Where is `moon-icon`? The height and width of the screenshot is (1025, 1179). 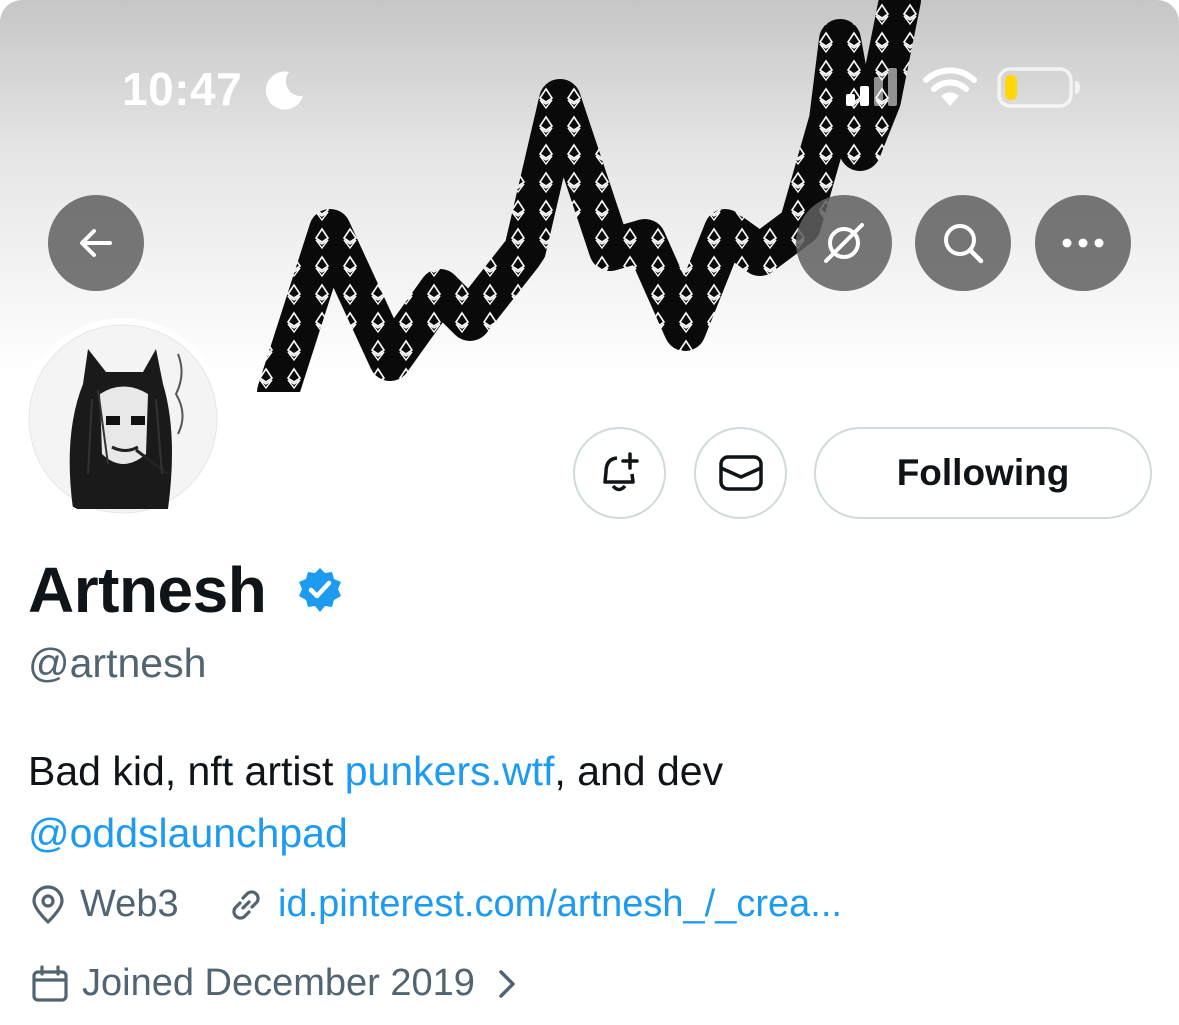
moon-icon is located at coordinates (284, 90).